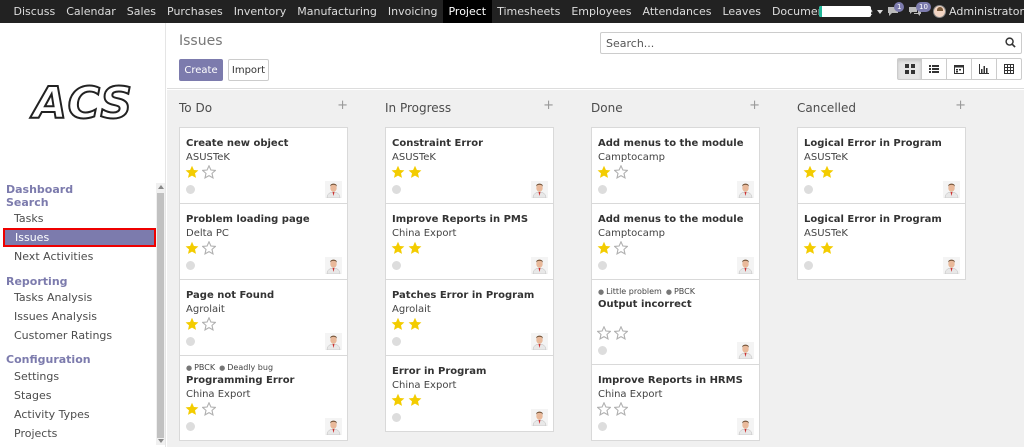  I want to click on sidebar-item-issues-analysis: Issues Analysis, so click(78, 316).